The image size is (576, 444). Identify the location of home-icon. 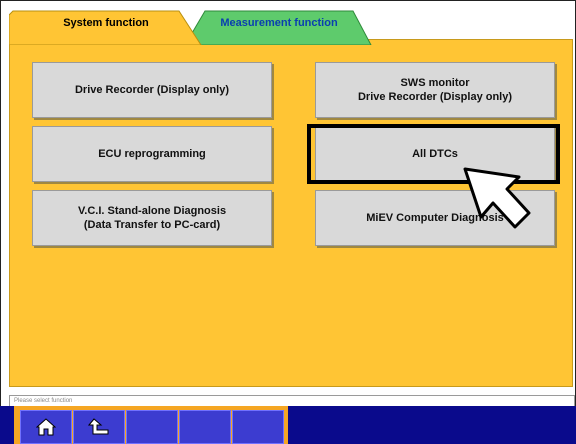
(46, 427).